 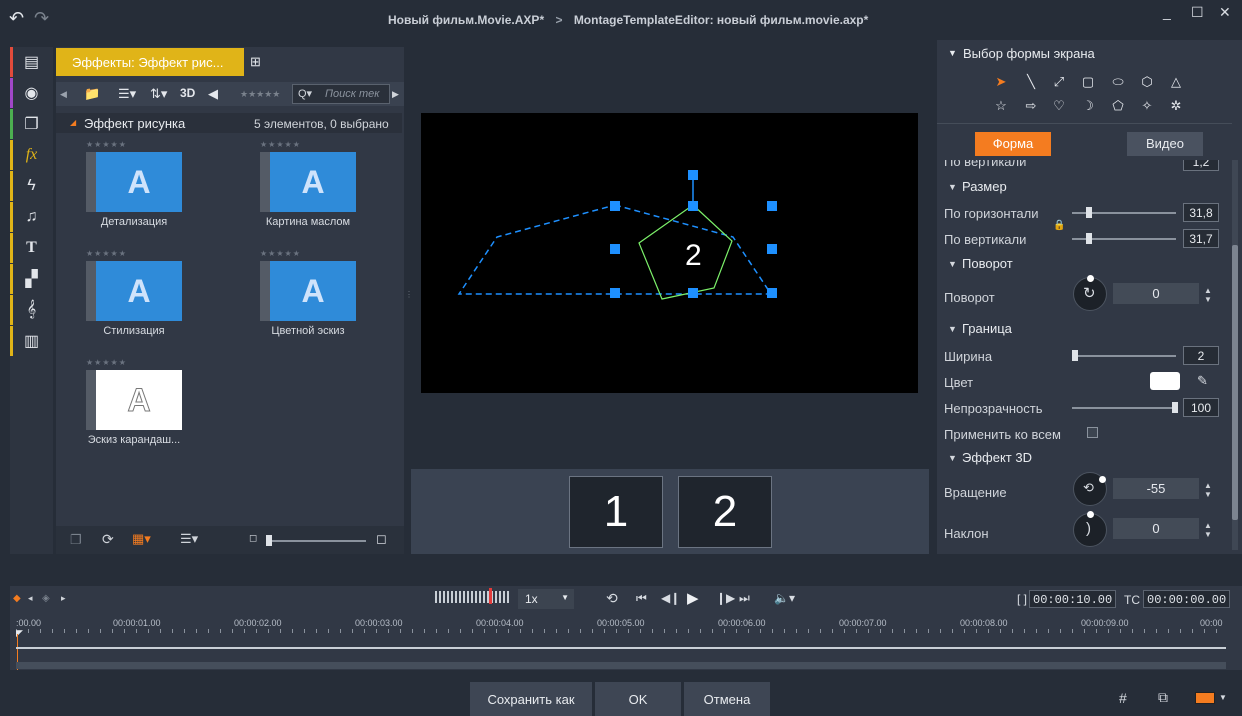 I want to click on step-back-icon: ◀❙, so click(x=670, y=598).